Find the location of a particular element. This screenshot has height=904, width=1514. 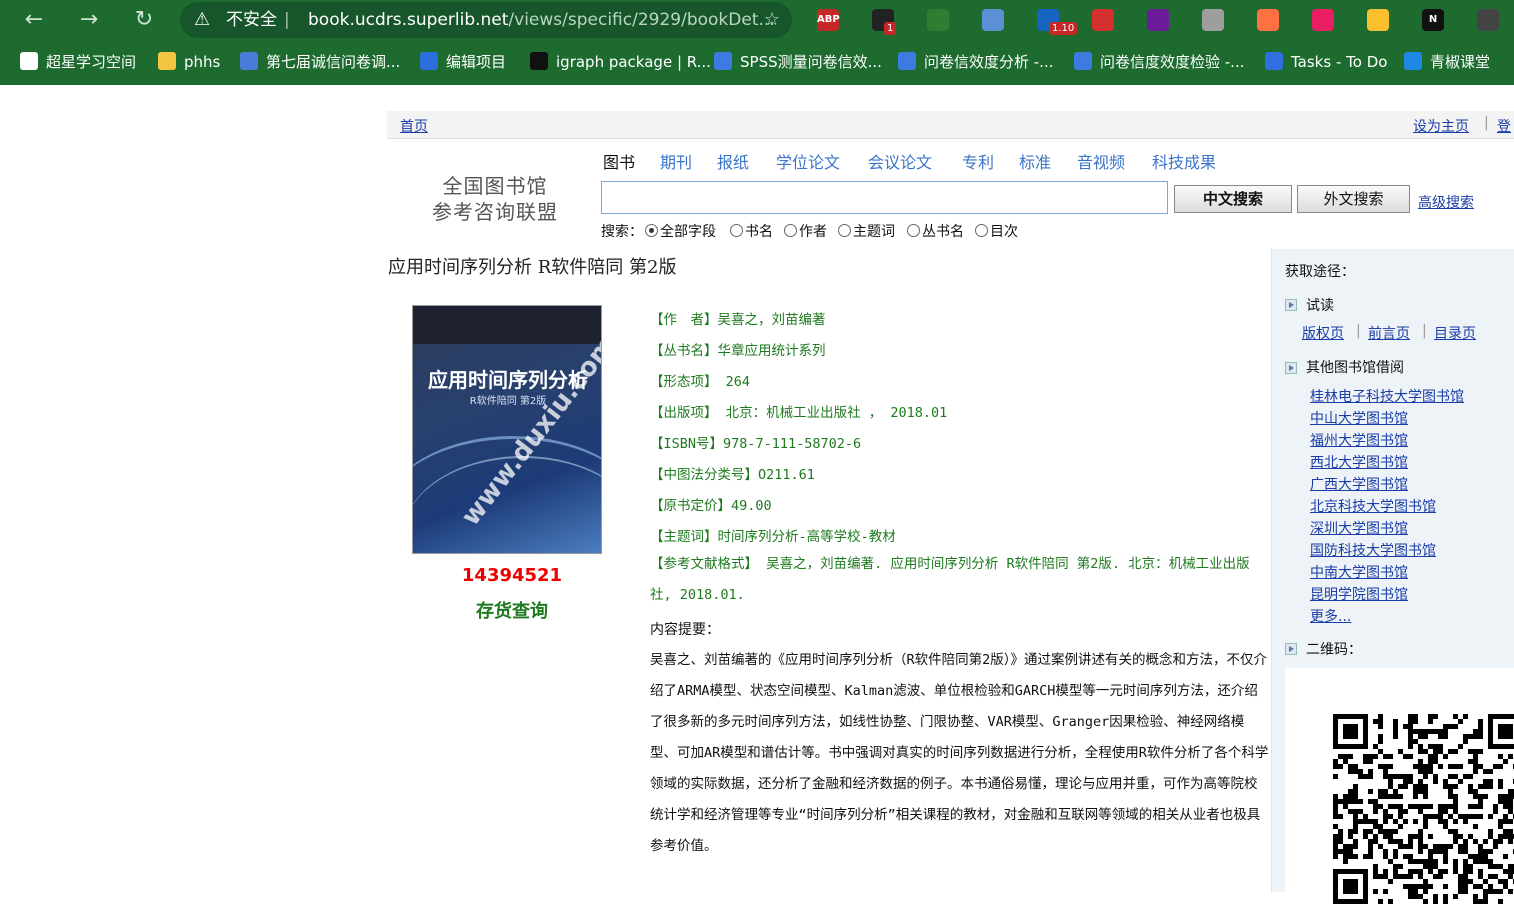

preface-page-link: 前言页 is located at coordinates (1389, 333).